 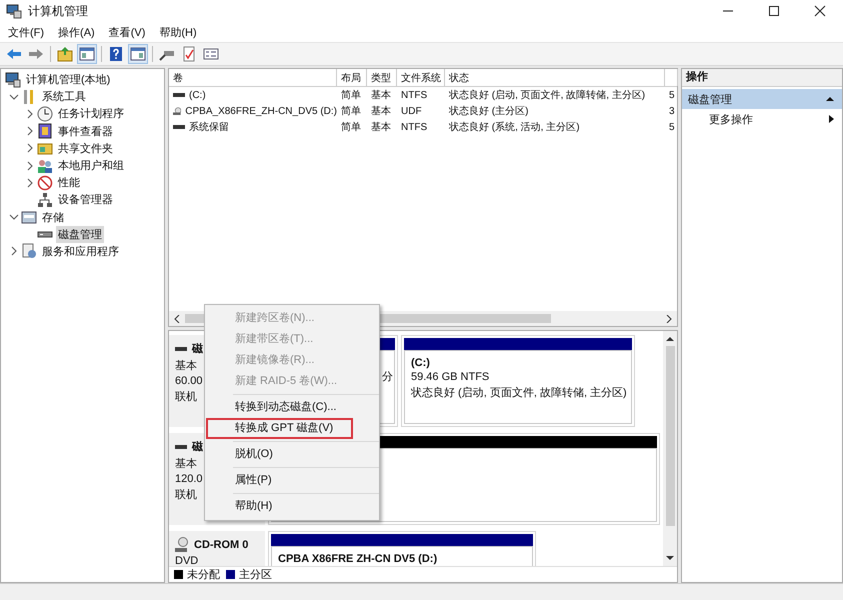 What do you see at coordinates (762, 78) in the screenshot?
I see `pane-header: 操作` at bounding box center [762, 78].